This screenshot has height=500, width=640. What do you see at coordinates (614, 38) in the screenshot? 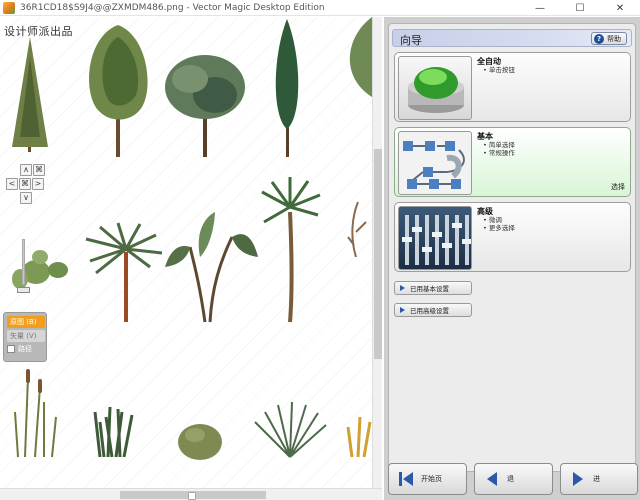
I see `help-label: 帮助` at bounding box center [614, 38].